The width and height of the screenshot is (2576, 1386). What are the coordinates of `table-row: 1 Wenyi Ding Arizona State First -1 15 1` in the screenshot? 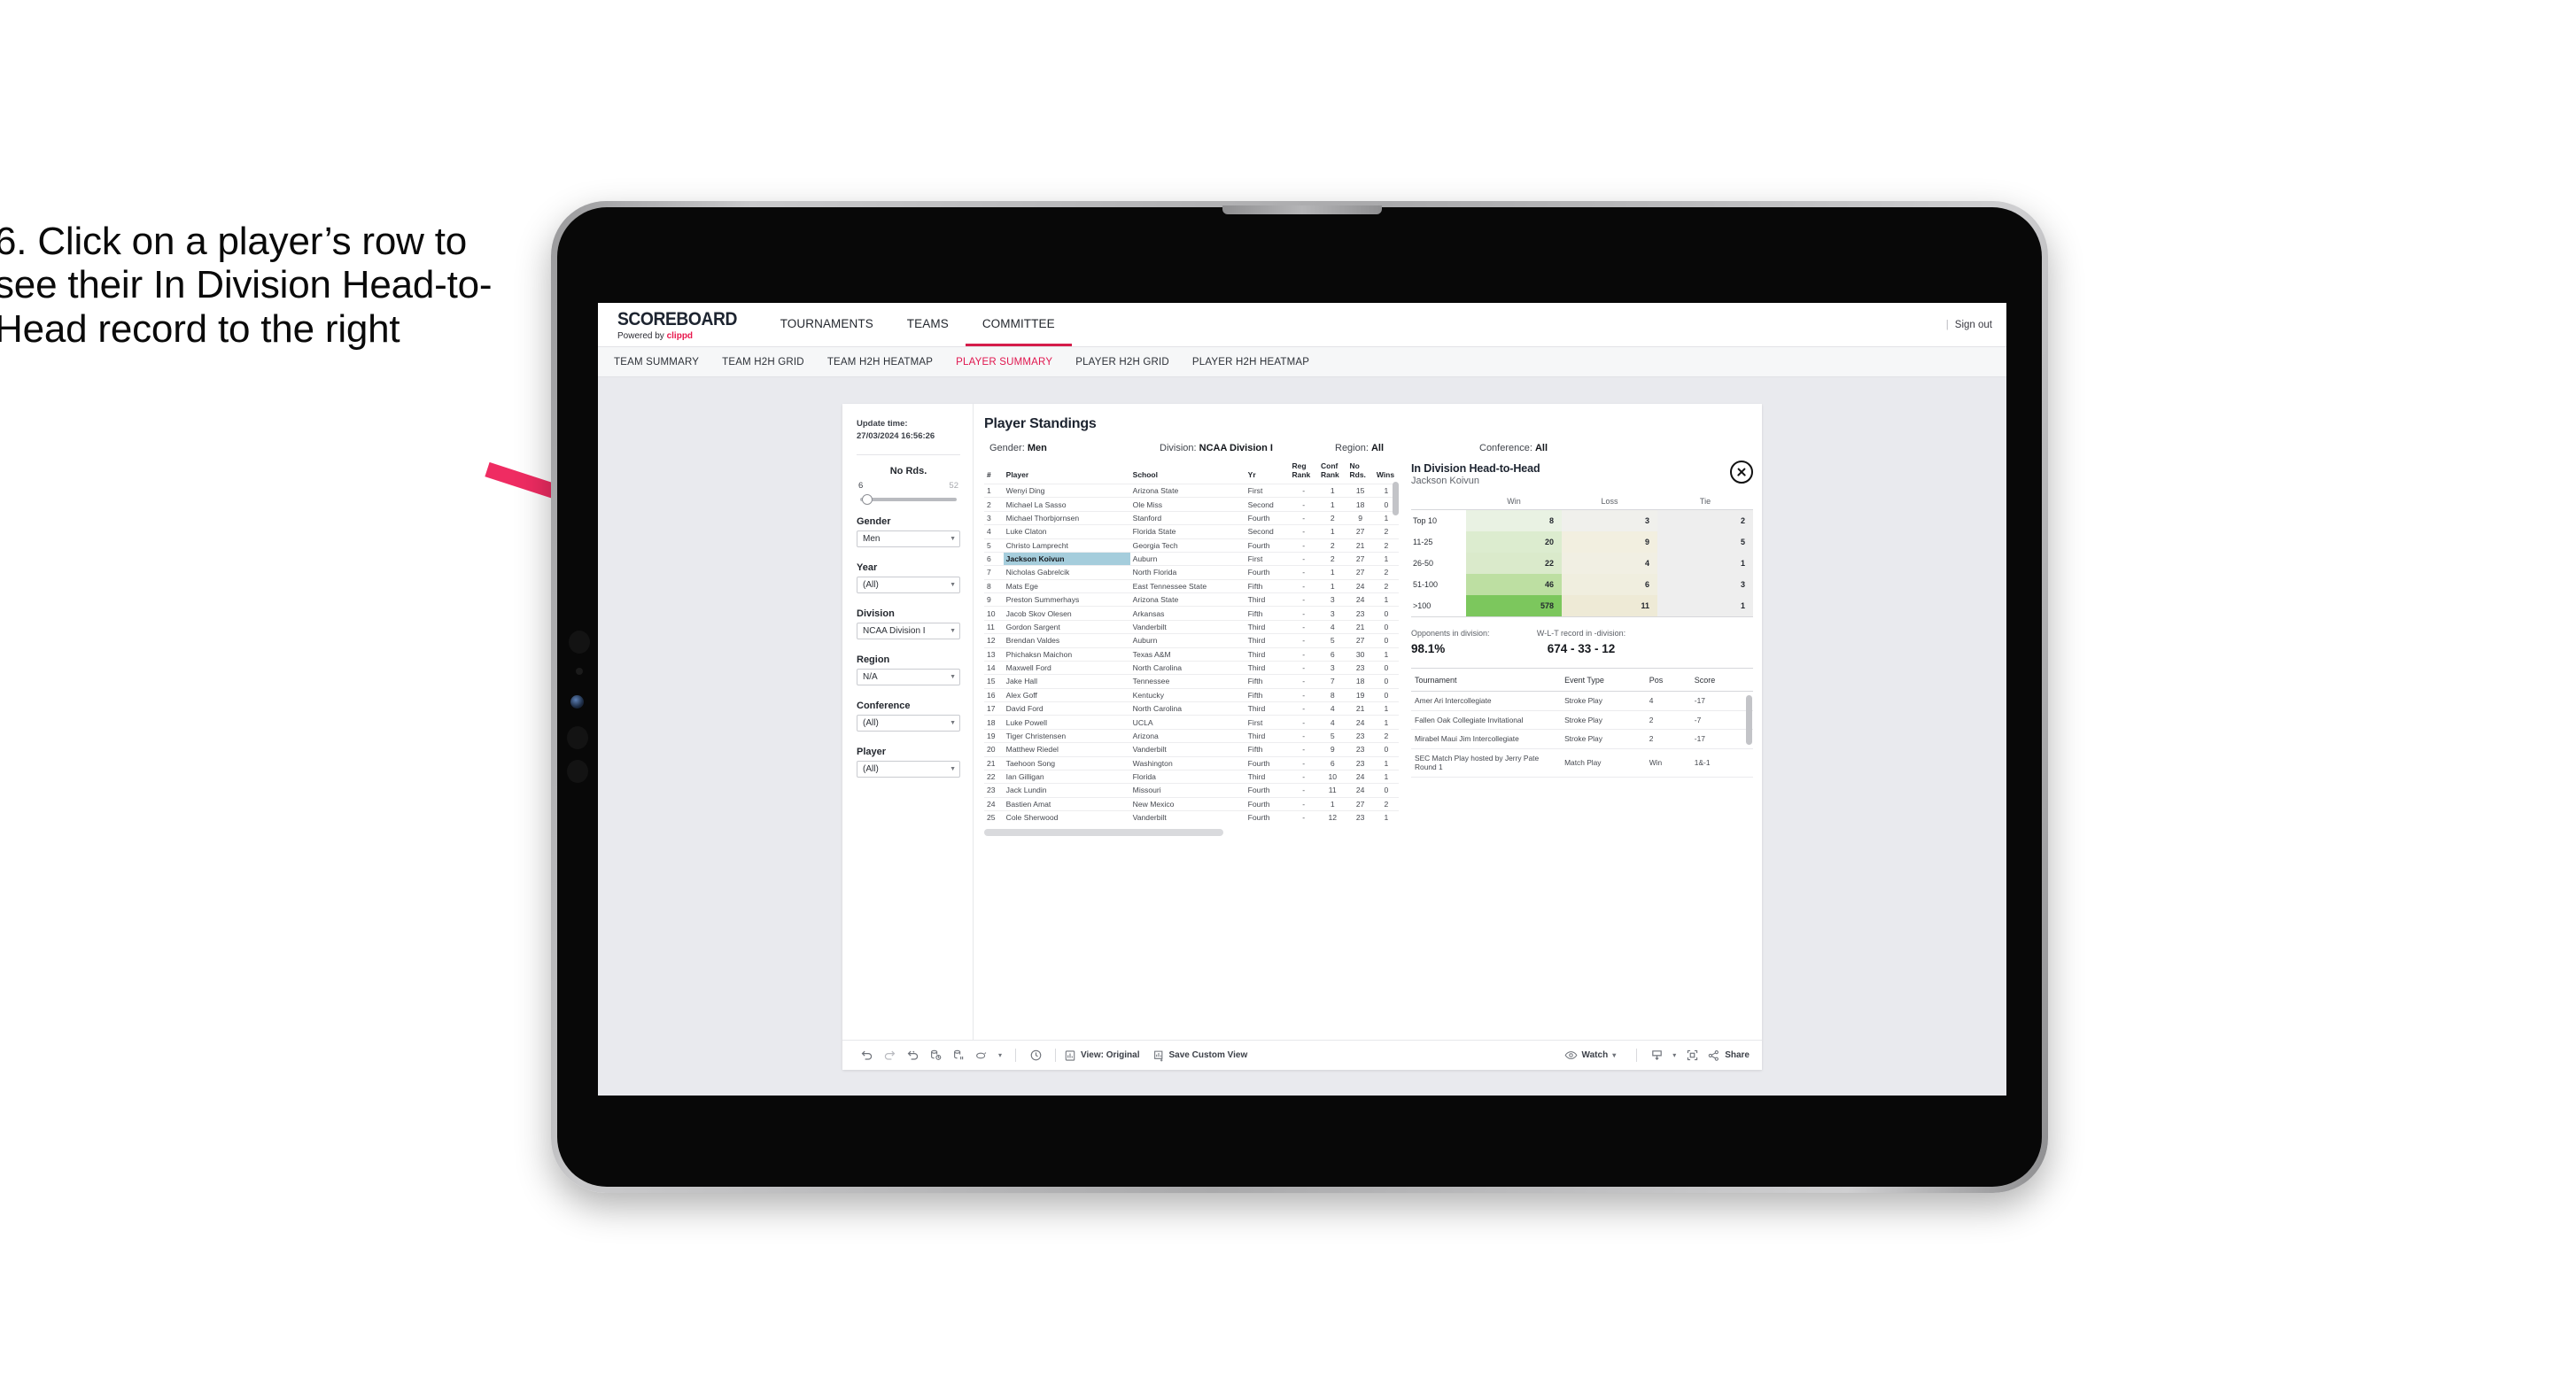 It's located at (1191, 491).